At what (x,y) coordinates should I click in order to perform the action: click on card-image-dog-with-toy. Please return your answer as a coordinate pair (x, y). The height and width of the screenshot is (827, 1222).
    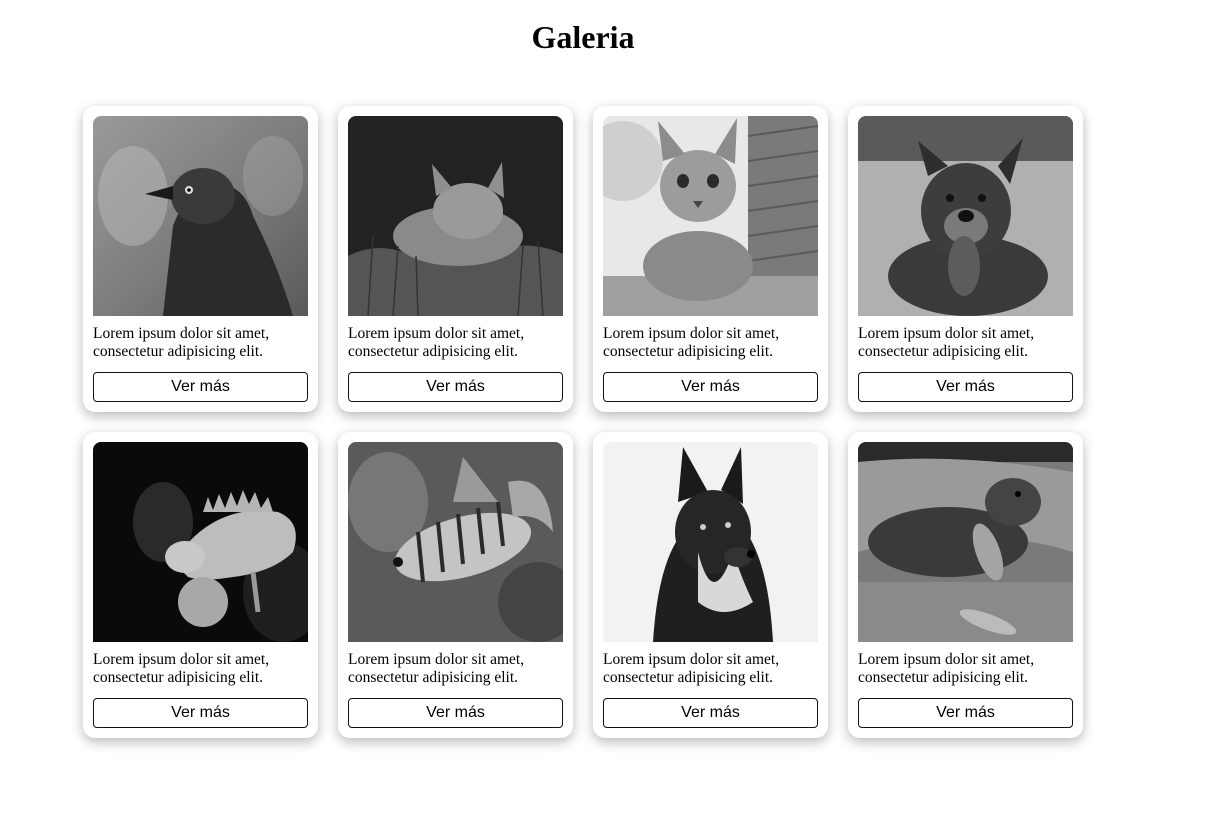
    Looking at the image, I should click on (965, 216).